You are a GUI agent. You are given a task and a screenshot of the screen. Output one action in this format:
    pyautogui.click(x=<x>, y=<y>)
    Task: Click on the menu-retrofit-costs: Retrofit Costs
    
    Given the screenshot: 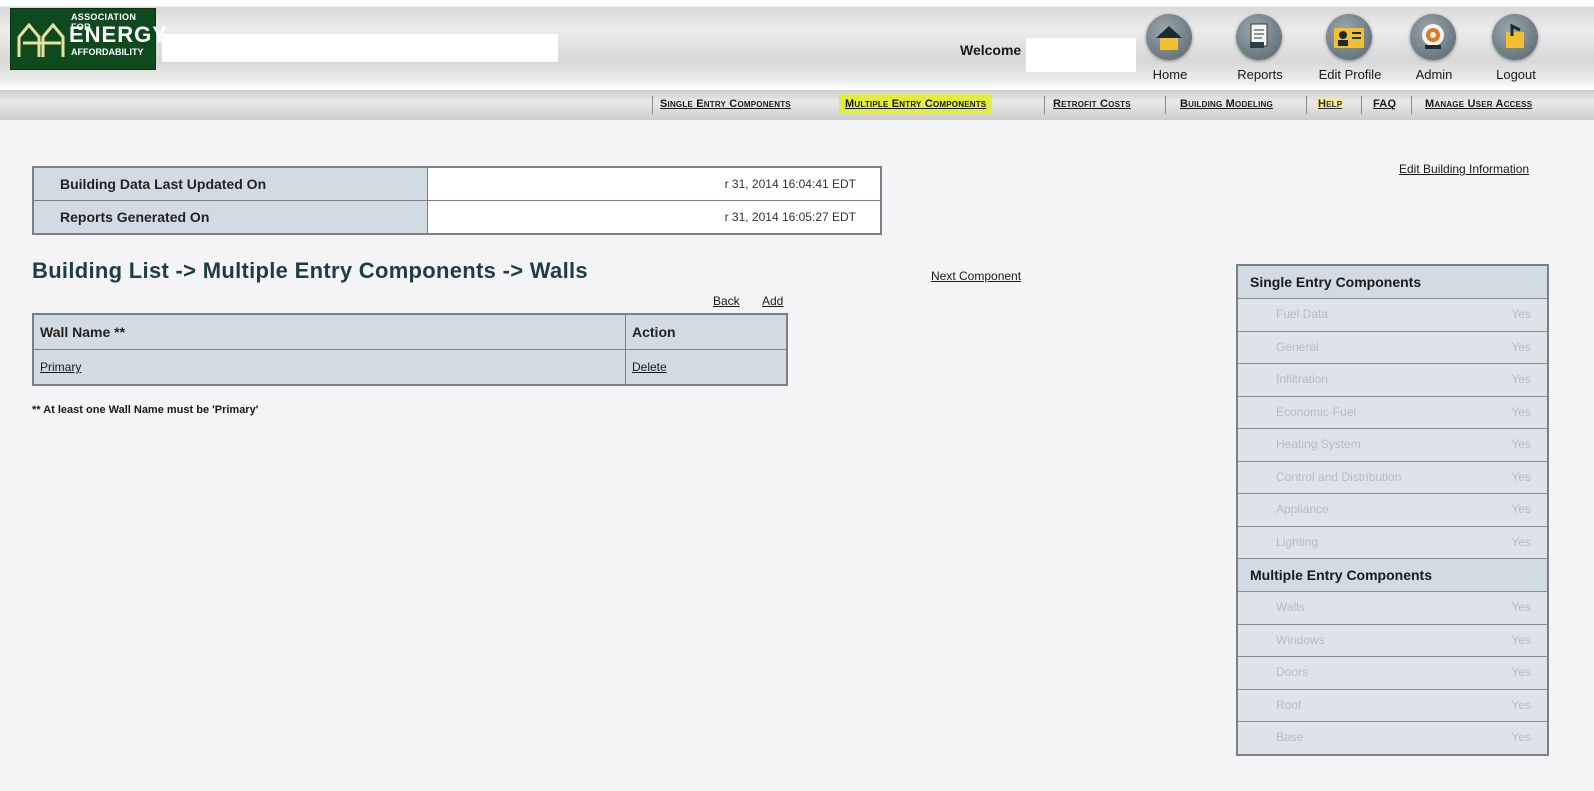 What is the action you would take?
    pyautogui.click(x=1092, y=104)
    